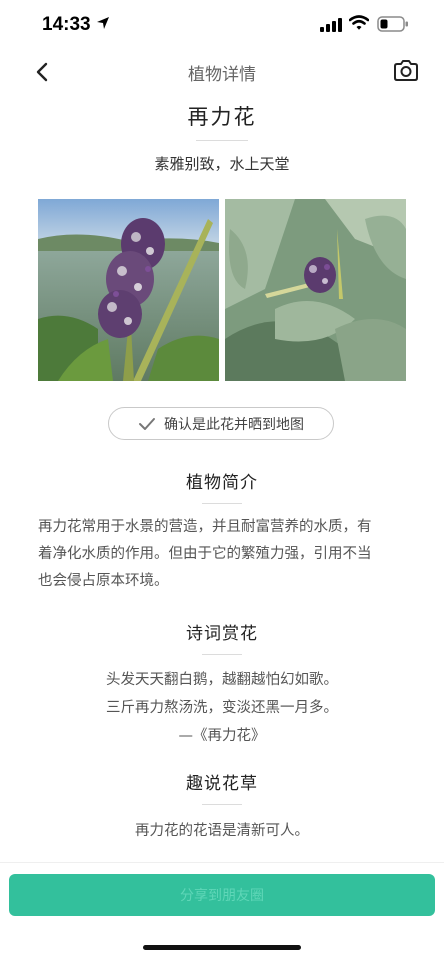 This screenshot has height=961, width=444. What do you see at coordinates (222, 680) in the screenshot?
I see `poem-line: 头发天天翻白鹅，越翻越怕幻如歌。` at bounding box center [222, 680].